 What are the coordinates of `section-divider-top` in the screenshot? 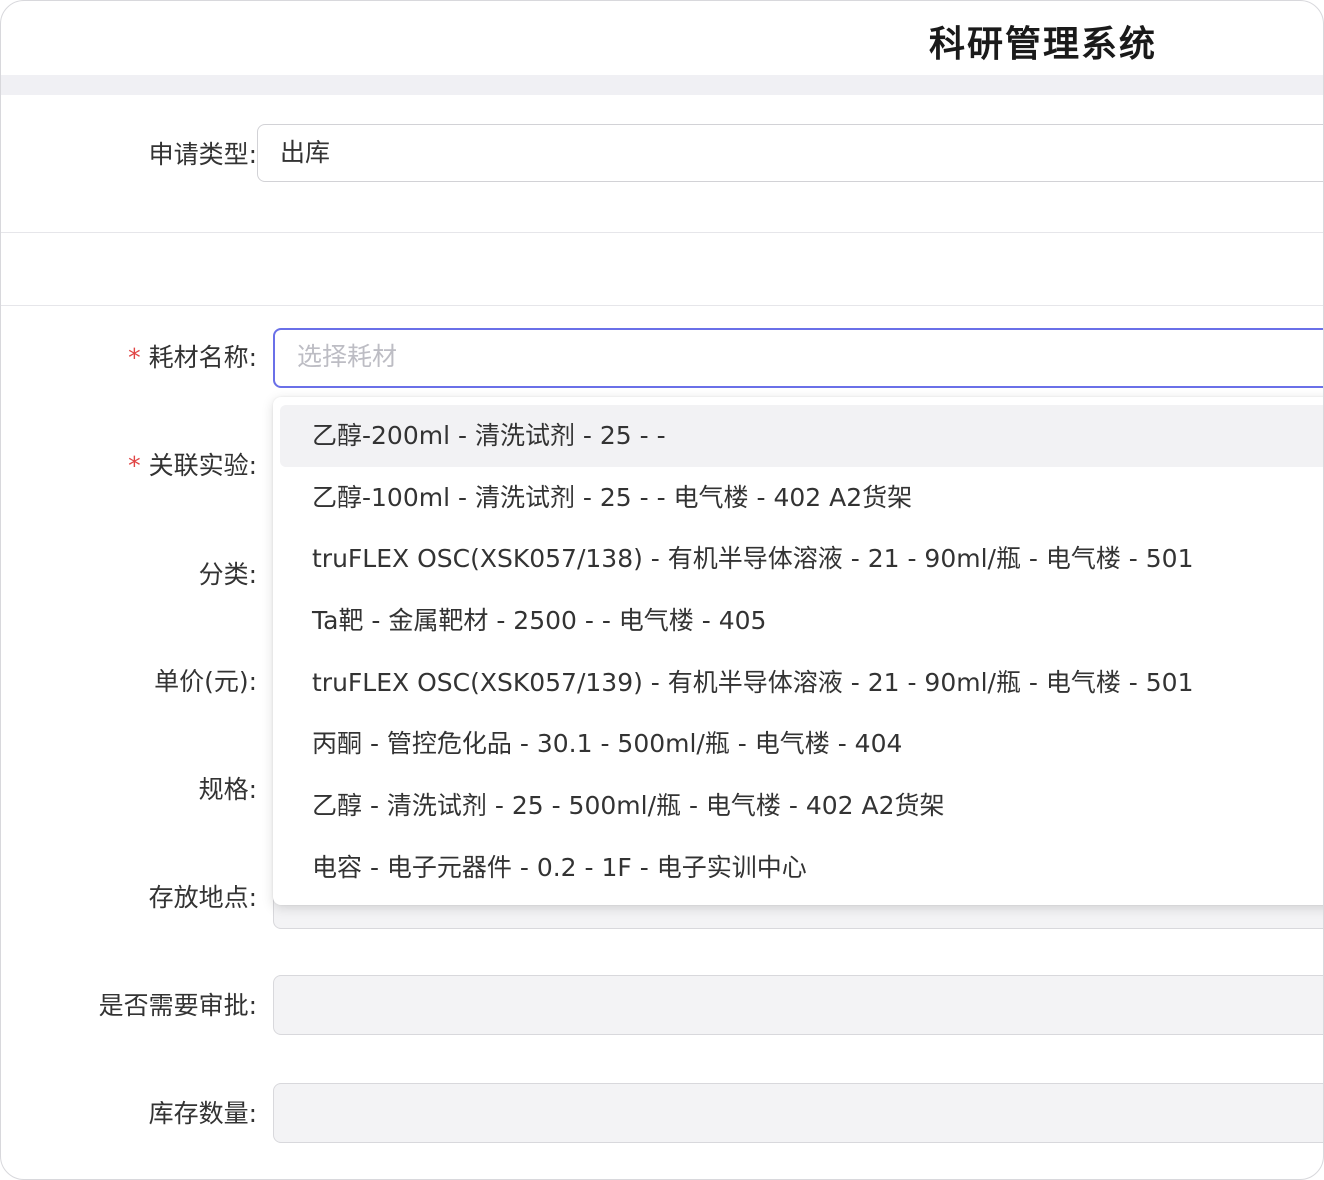 It's located at (662, 232).